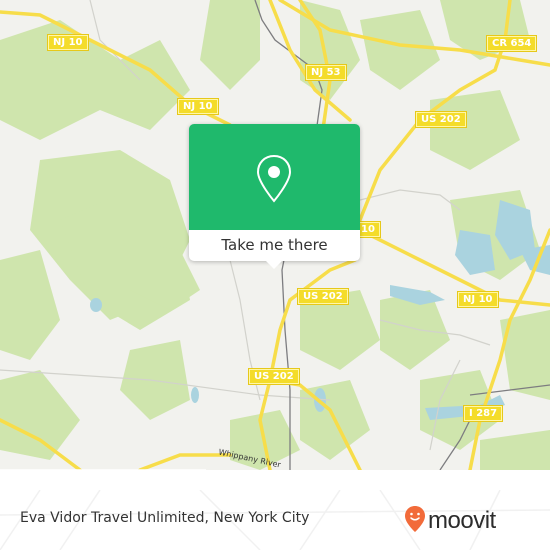 Image resolution: width=550 pixels, height=550 pixels. I want to click on moovit-logo: moovit, so click(450, 521).